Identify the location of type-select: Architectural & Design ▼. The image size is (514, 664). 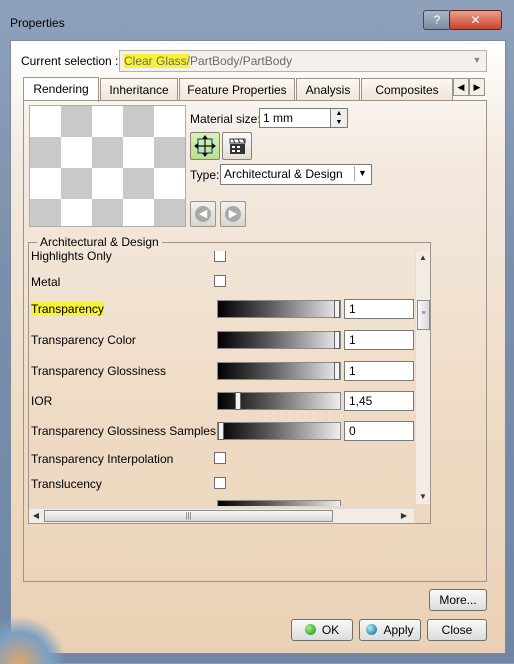
(296, 174).